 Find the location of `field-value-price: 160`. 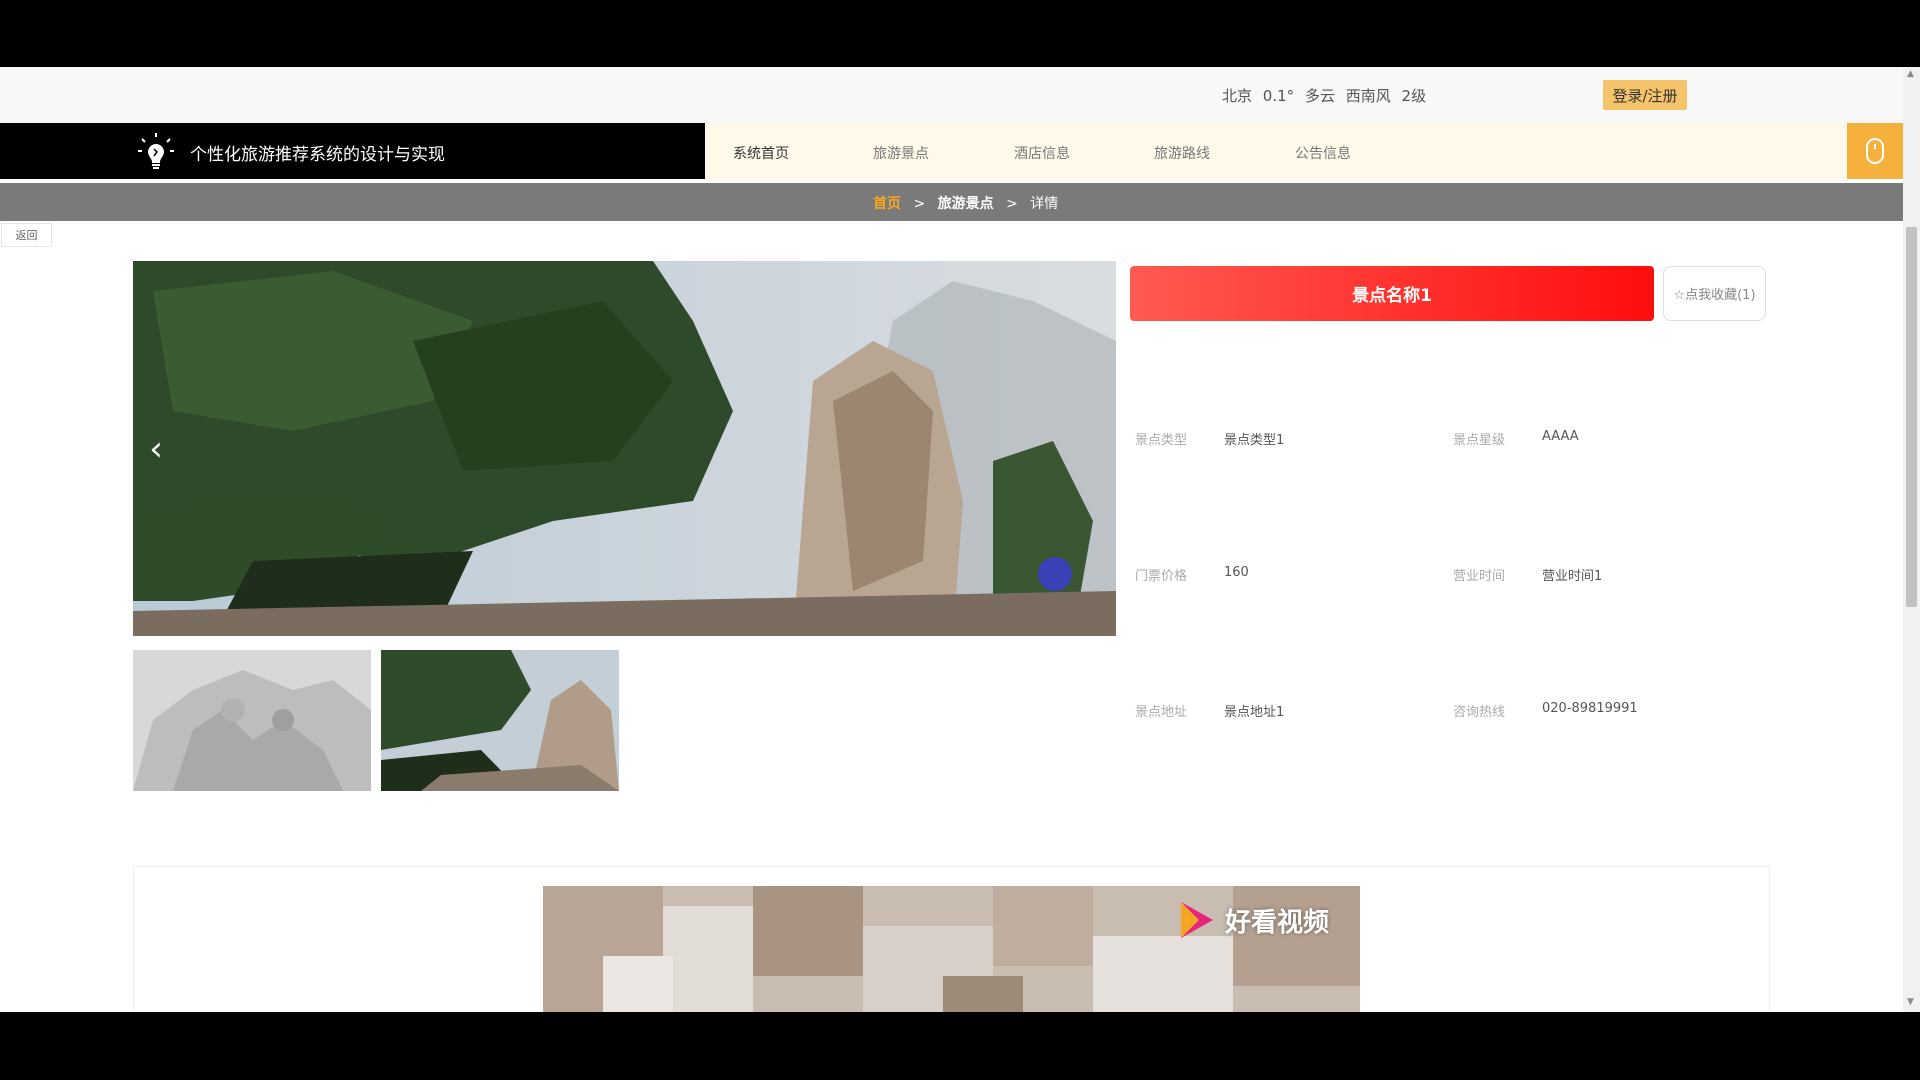

field-value-price: 160 is located at coordinates (1236, 572).